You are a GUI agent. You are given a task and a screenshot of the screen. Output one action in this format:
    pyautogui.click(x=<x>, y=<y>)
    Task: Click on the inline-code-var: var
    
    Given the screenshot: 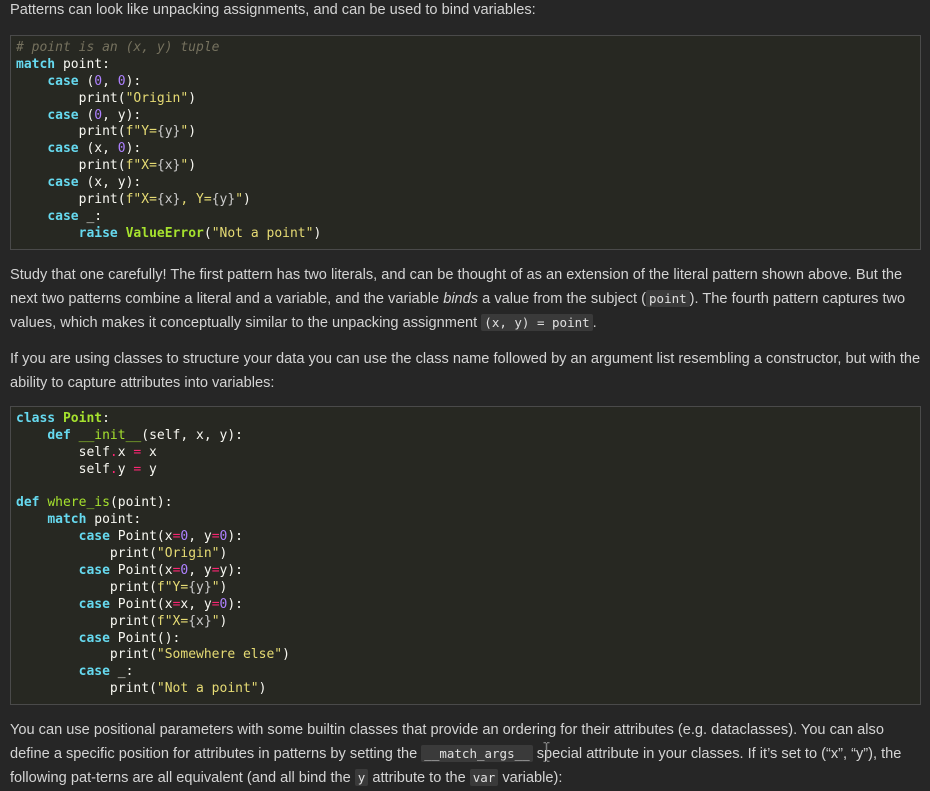 What is the action you would take?
    pyautogui.click(x=484, y=777)
    